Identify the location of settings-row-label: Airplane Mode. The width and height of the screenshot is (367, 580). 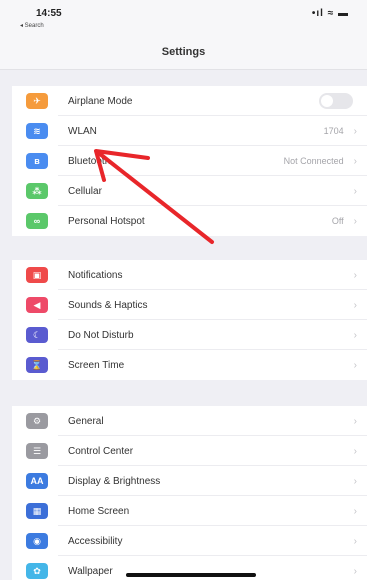
(100, 101).